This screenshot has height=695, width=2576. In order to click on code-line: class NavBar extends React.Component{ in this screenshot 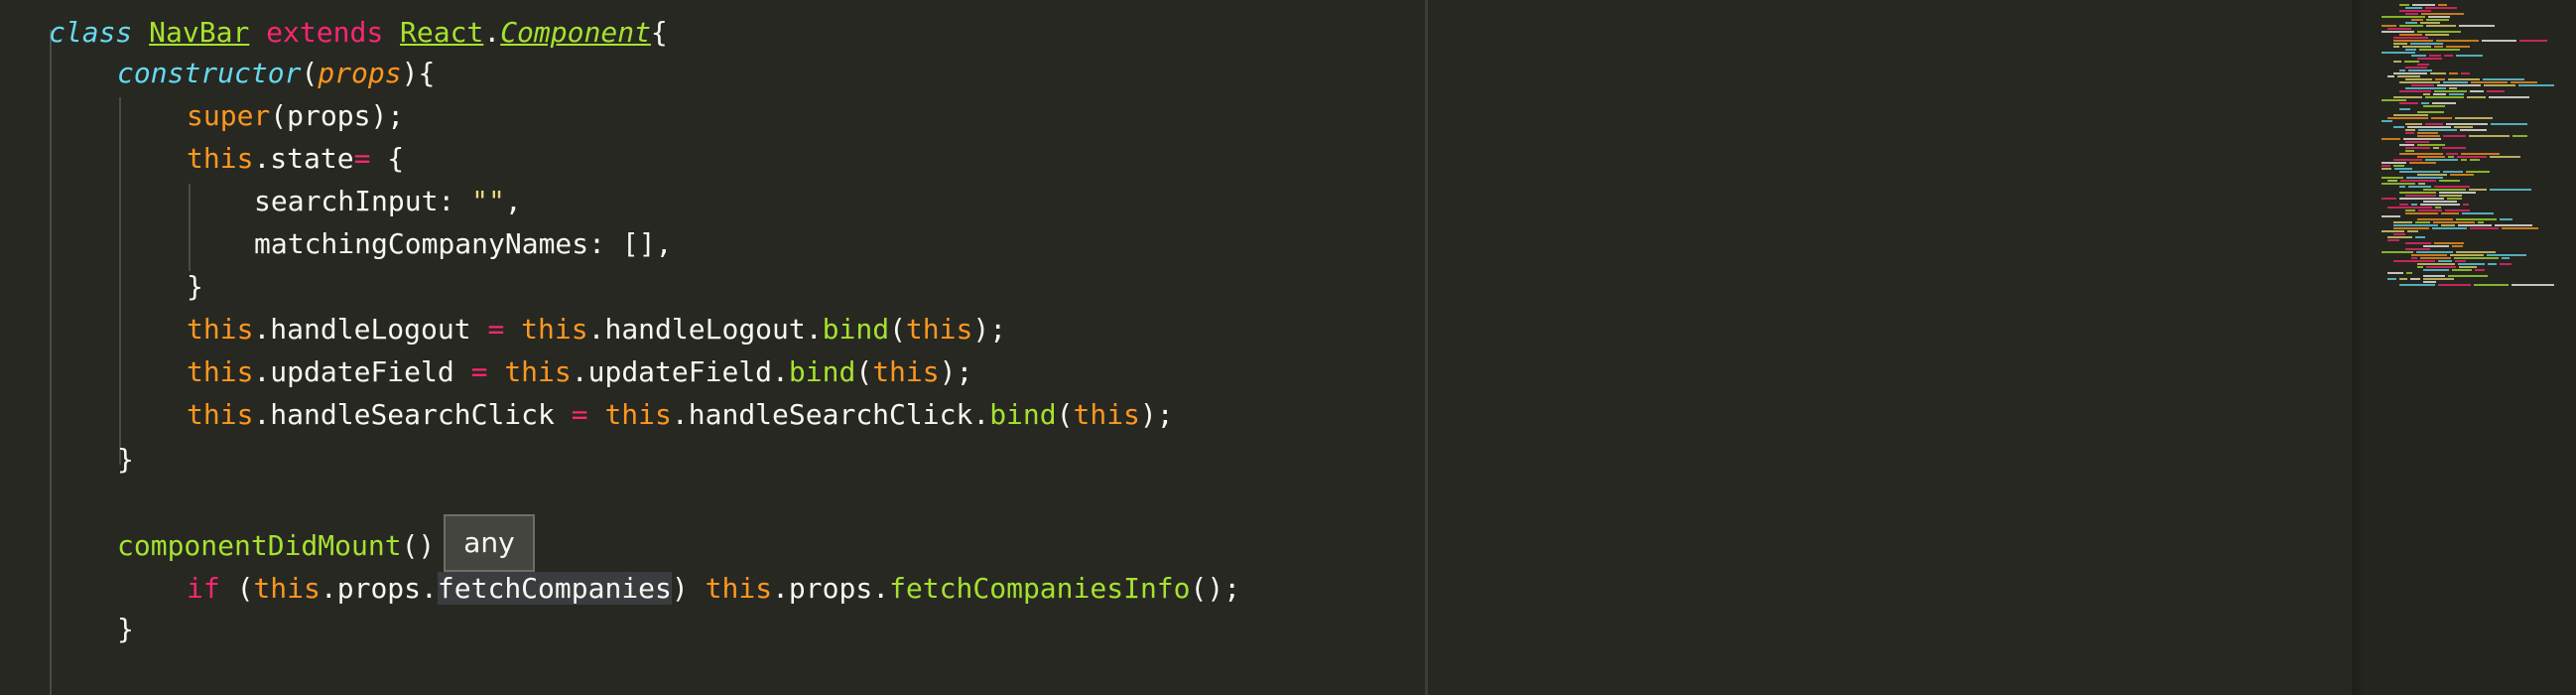, I will do `click(359, 32)`.